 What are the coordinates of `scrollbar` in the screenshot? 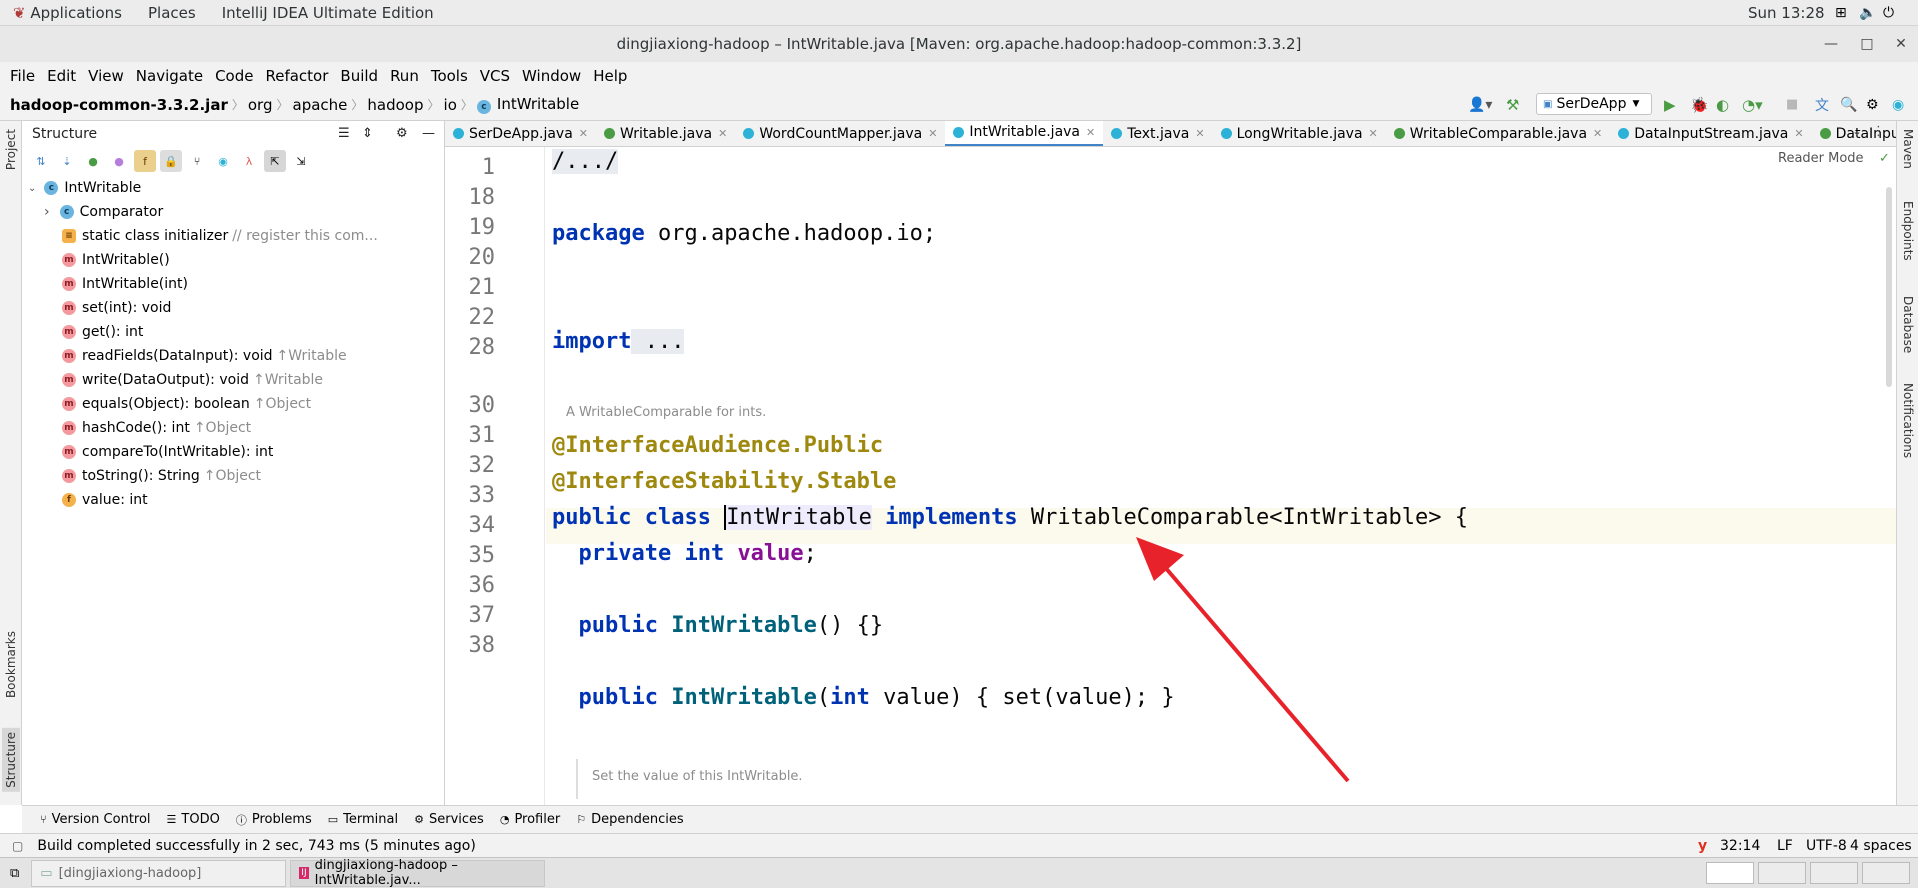 It's located at (1889, 287).